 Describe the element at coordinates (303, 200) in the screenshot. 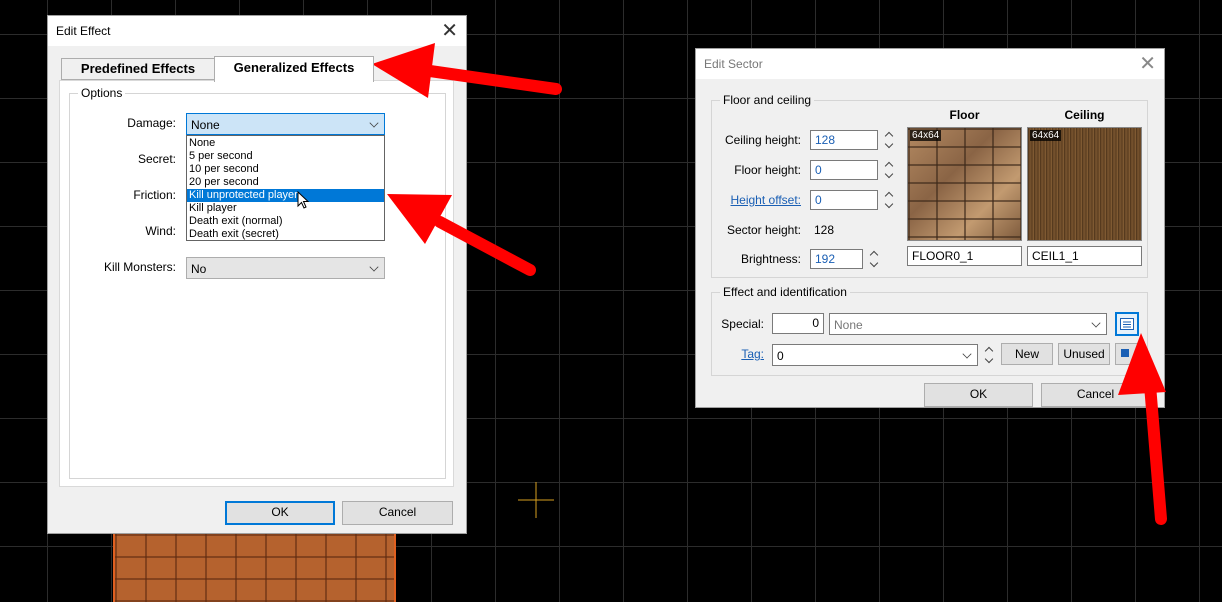

I see `mouse-pointer-icon` at that location.